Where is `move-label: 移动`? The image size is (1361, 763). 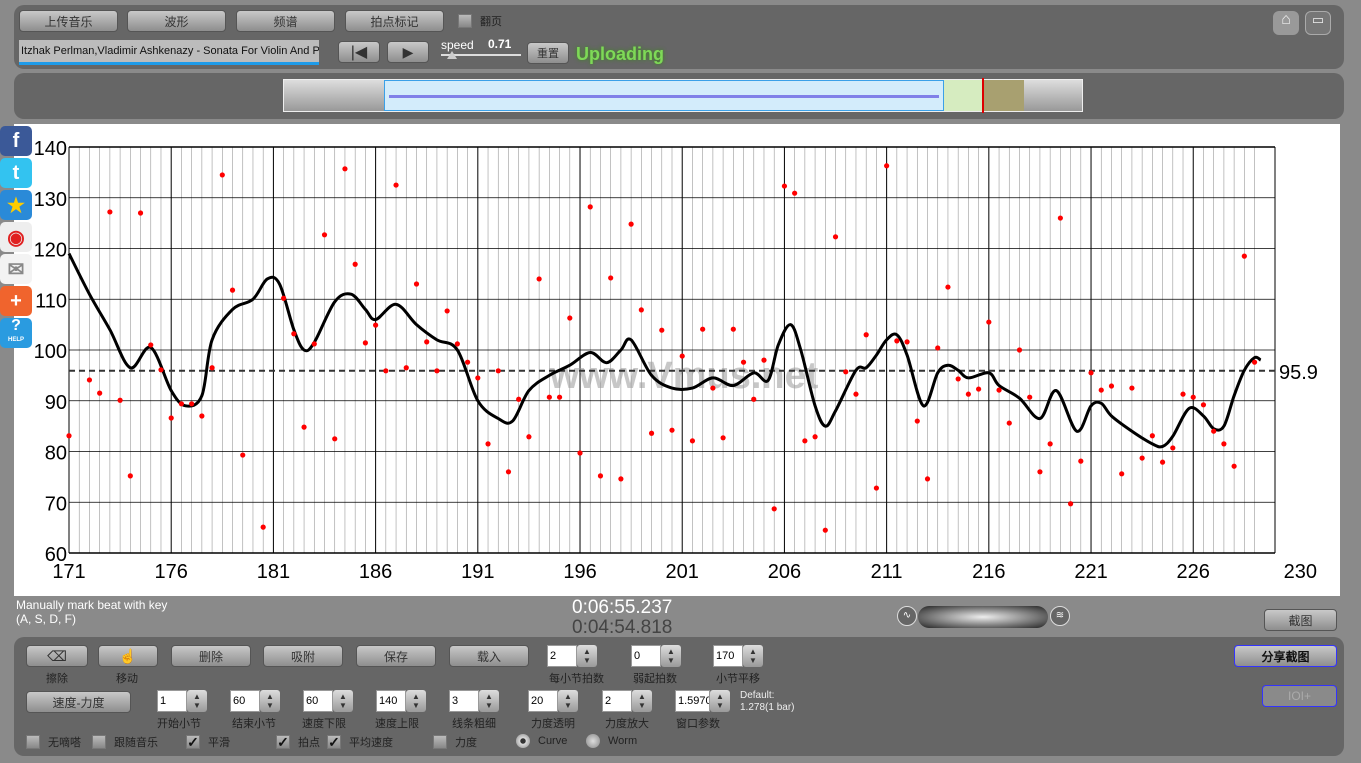 move-label: 移动 is located at coordinates (127, 679).